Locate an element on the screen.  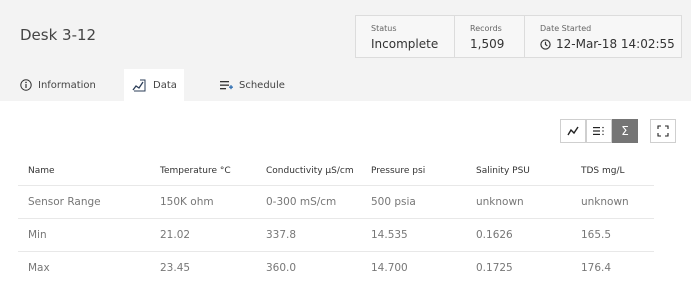
table-cell: Min is located at coordinates (84, 235).